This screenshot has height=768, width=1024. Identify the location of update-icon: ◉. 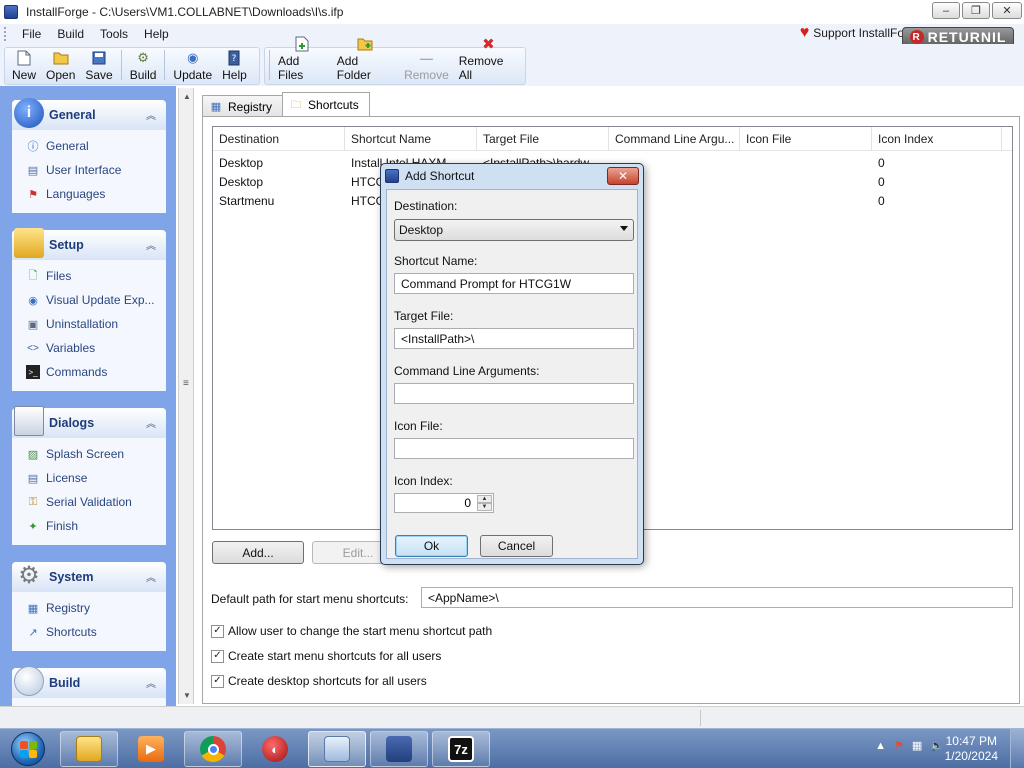
(193, 57).